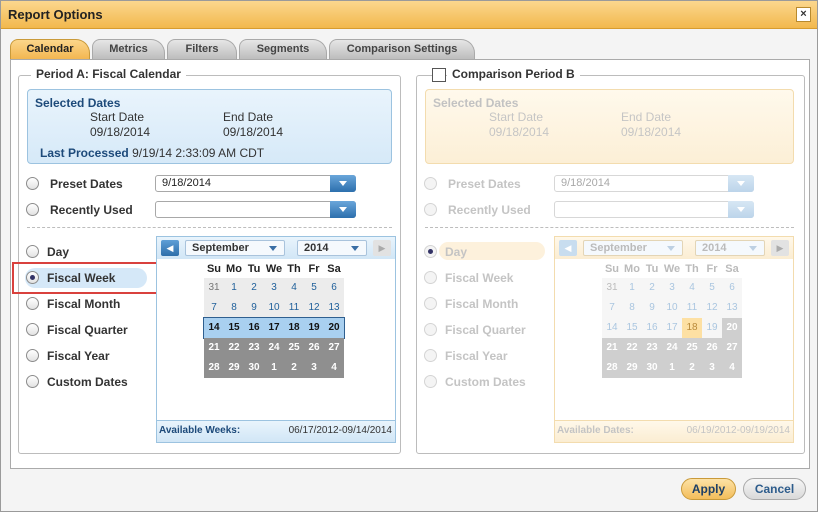 The height and width of the screenshot is (512, 818). Describe the element at coordinates (255, 209) in the screenshot. I see `recently-used-select-a` at that location.